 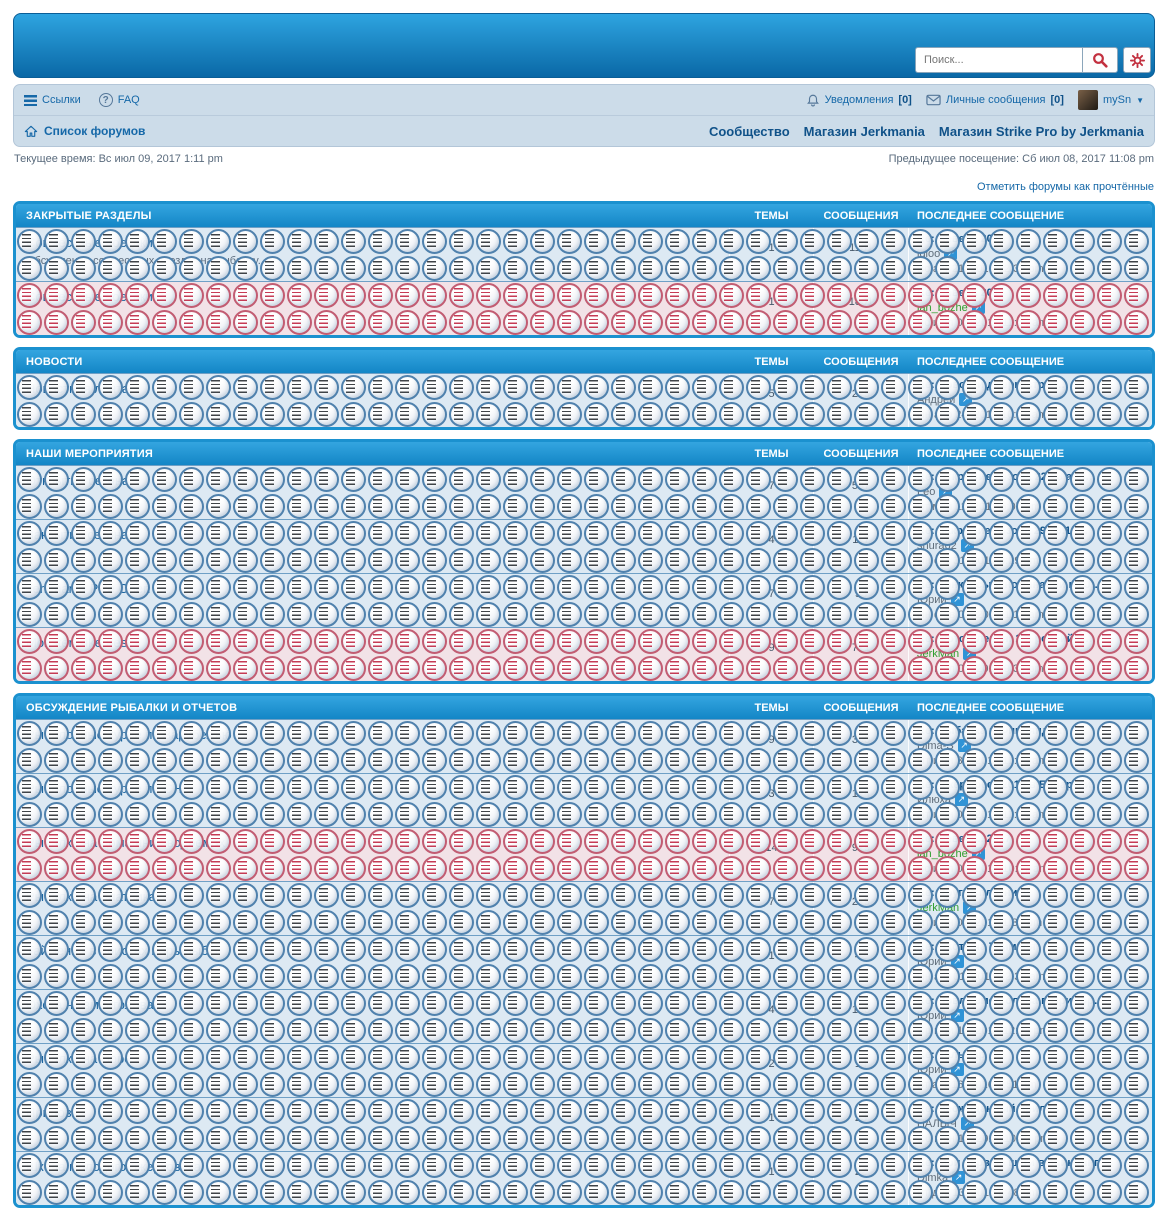 I want to click on last-post-author: Dima-S, so click(x=935, y=746).